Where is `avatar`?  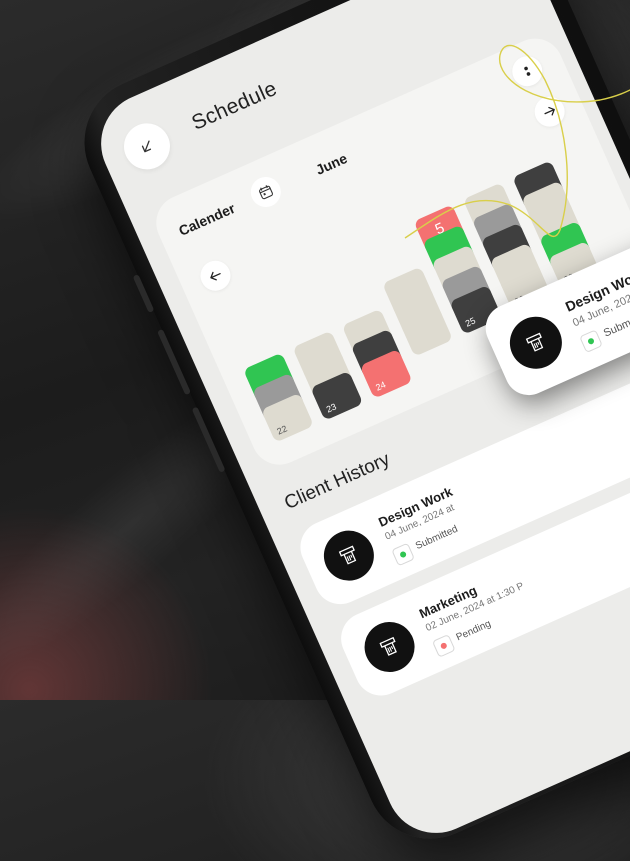
avatar is located at coordinates (510, 2).